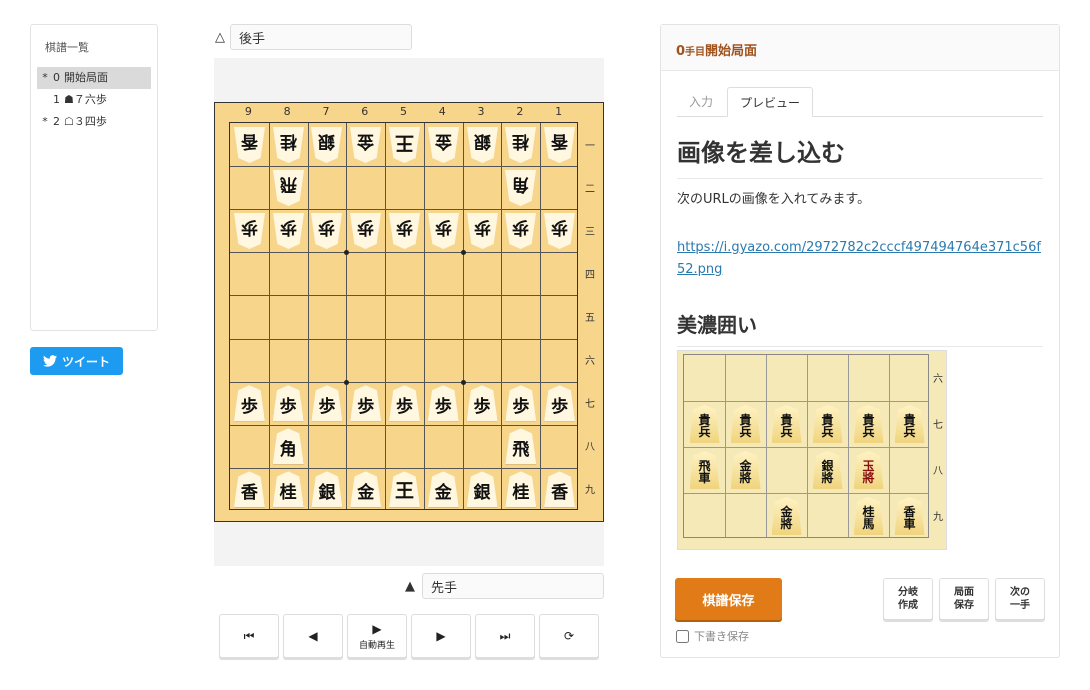 The height and width of the screenshot is (690, 1090). I want to click on tweet-label: ツイート, so click(85, 361).